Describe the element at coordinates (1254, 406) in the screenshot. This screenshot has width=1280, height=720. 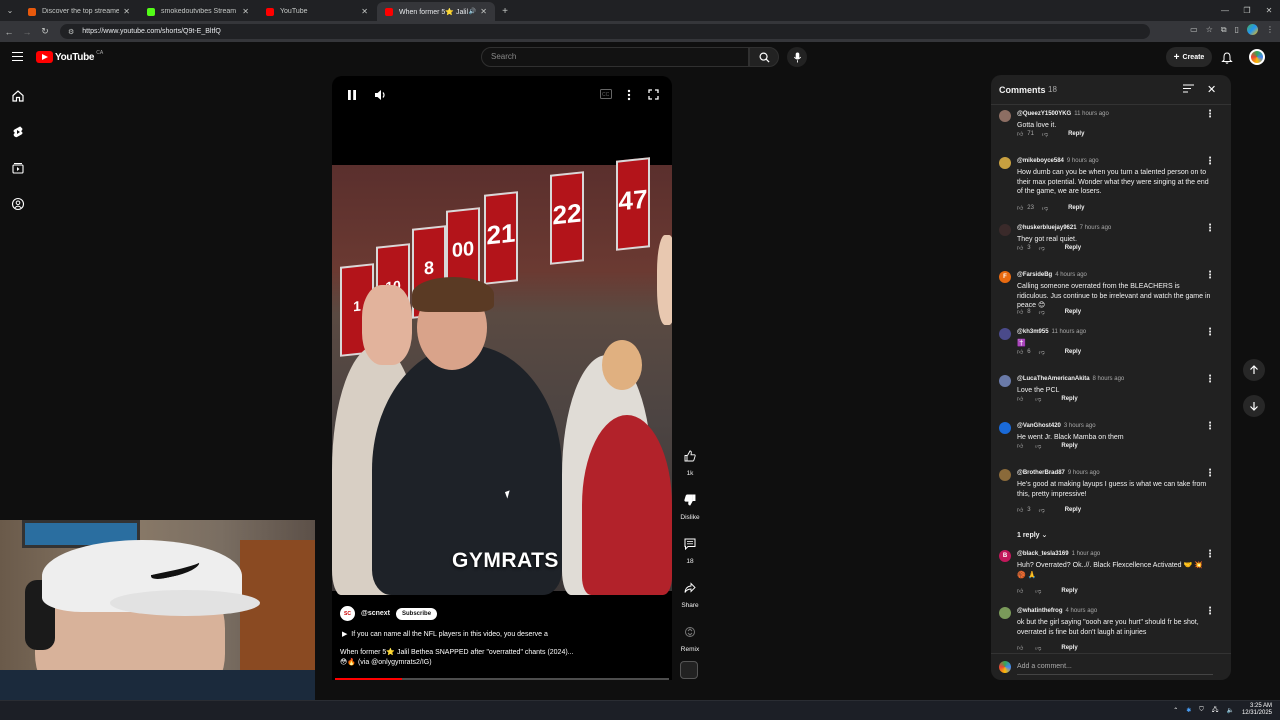
I see `next-short-button` at that location.